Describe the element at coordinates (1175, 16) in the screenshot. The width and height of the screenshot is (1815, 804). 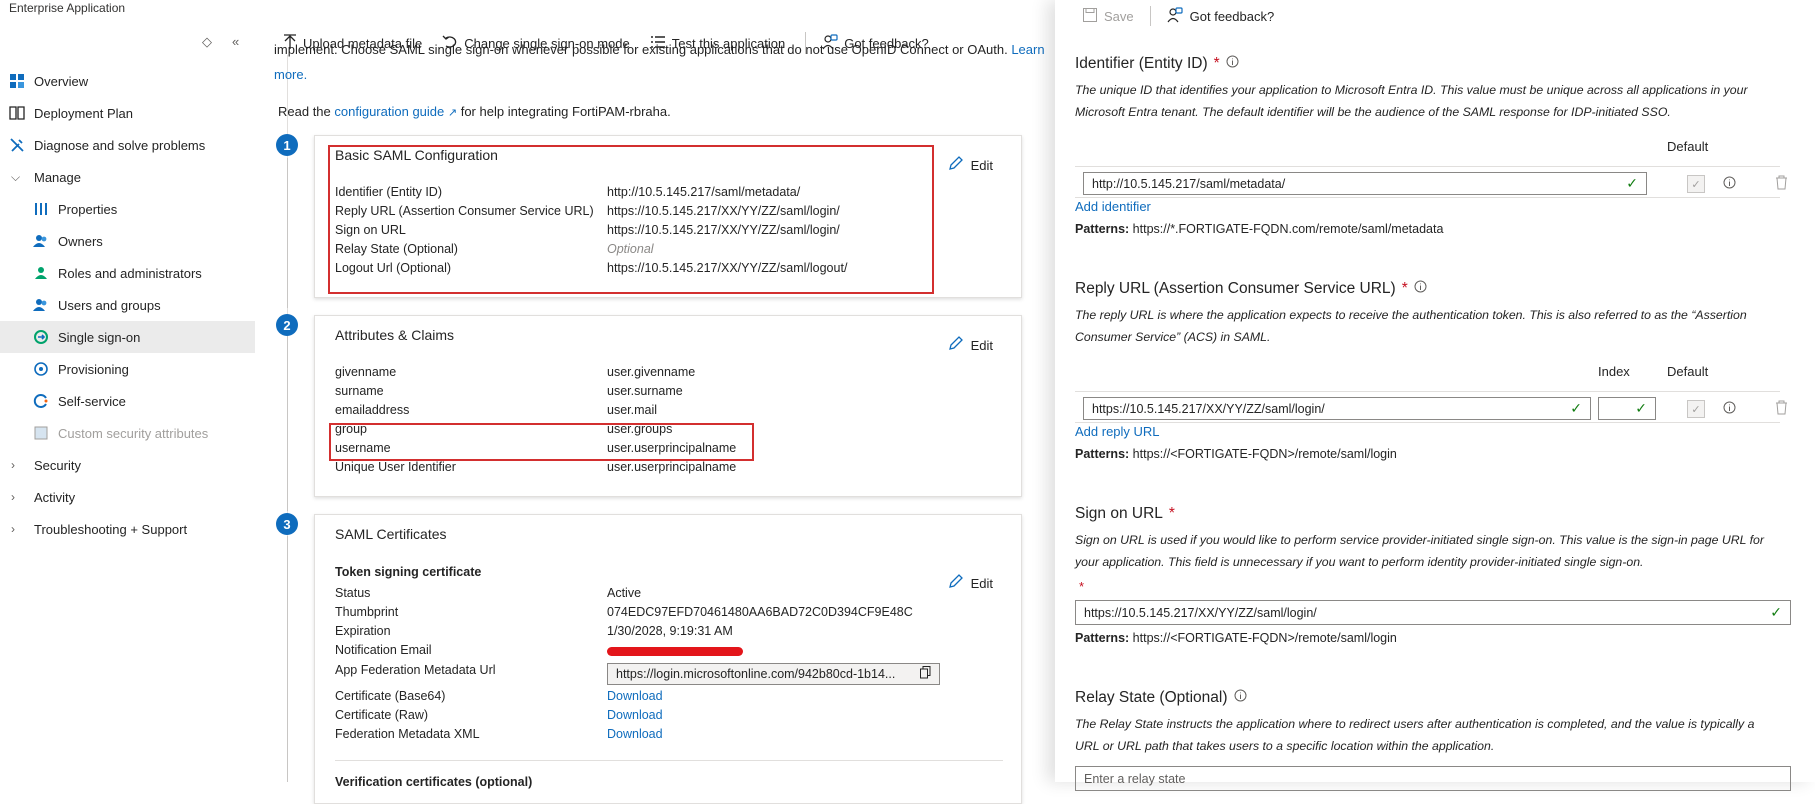
I see `feedback-icon` at that location.